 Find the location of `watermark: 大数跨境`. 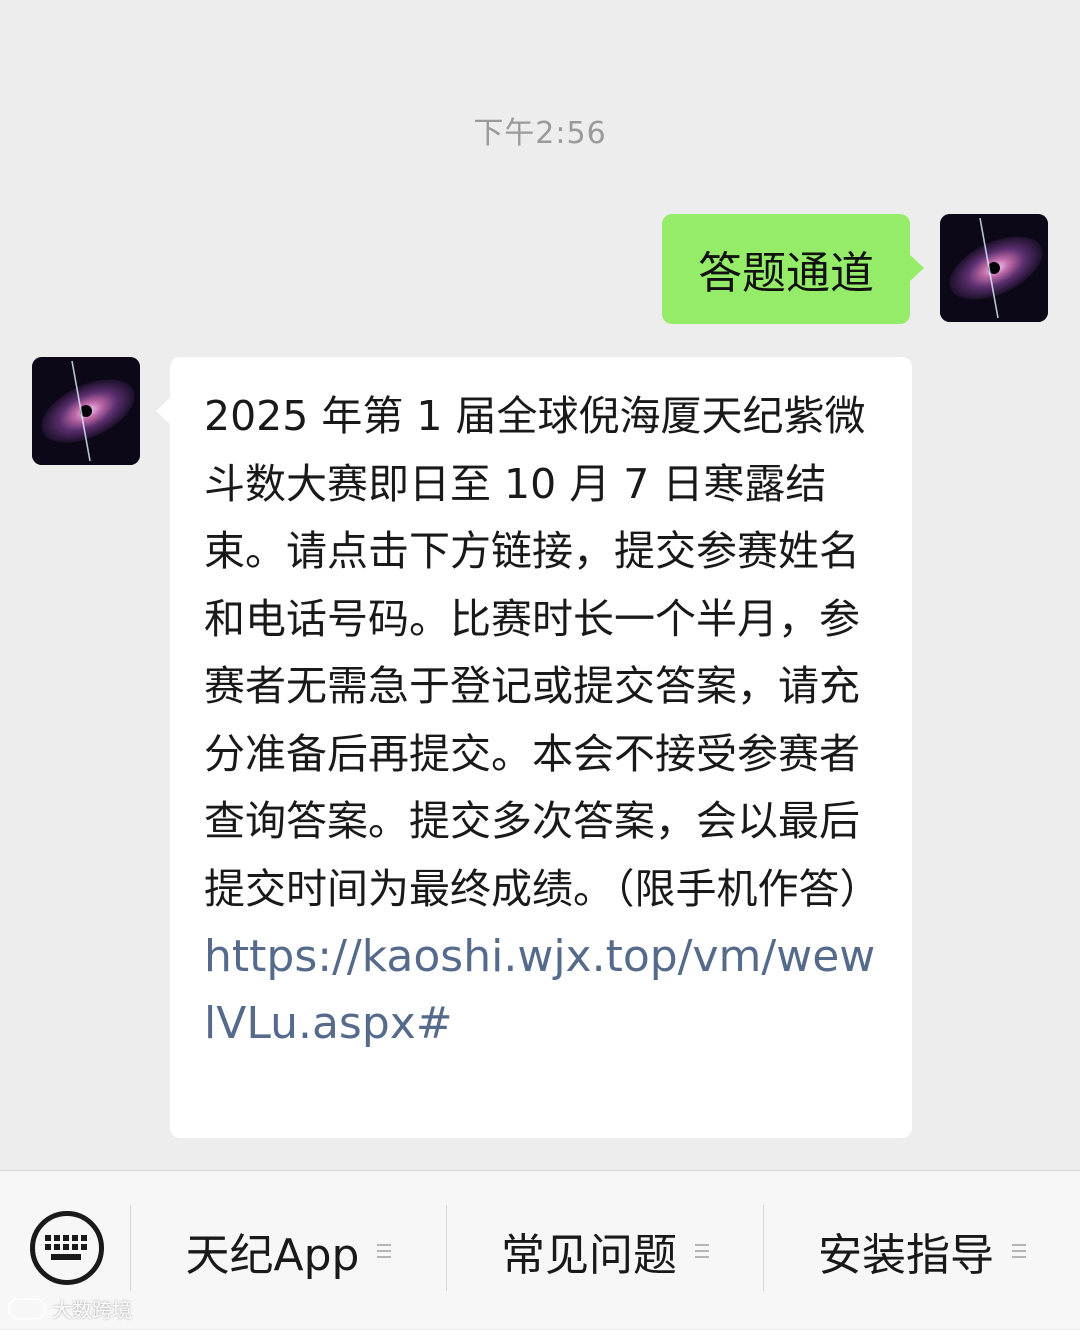

watermark: 大数跨境 is located at coordinates (70, 1308).